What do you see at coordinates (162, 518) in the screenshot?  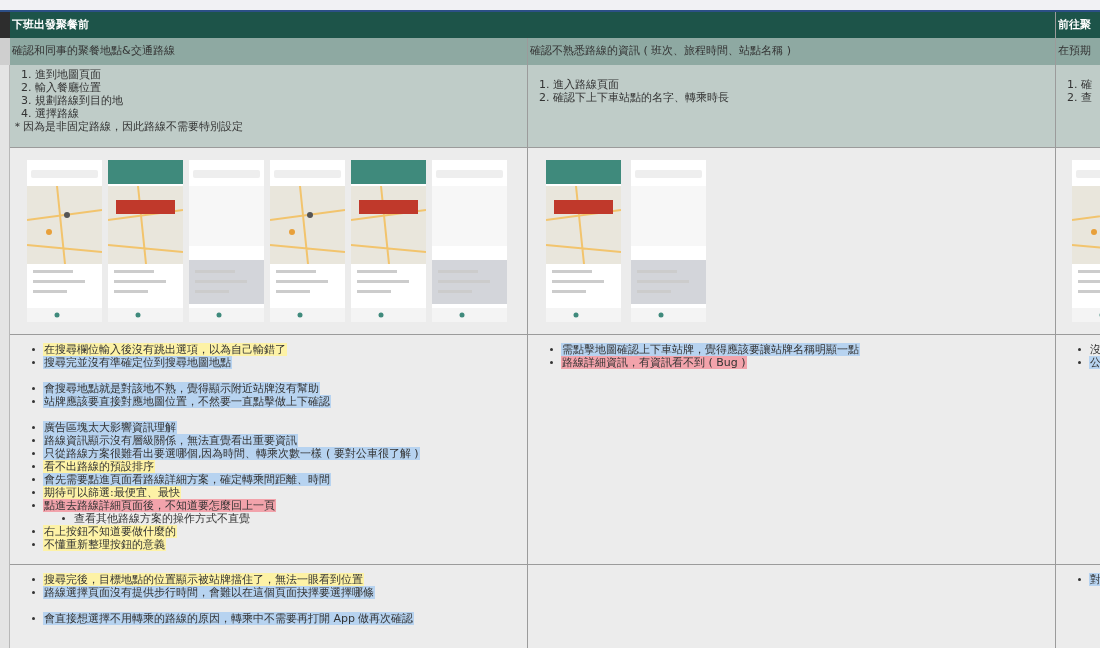 I see `note-text: 查看其他路線方案的操作方式不直覺` at bounding box center [162, 518].